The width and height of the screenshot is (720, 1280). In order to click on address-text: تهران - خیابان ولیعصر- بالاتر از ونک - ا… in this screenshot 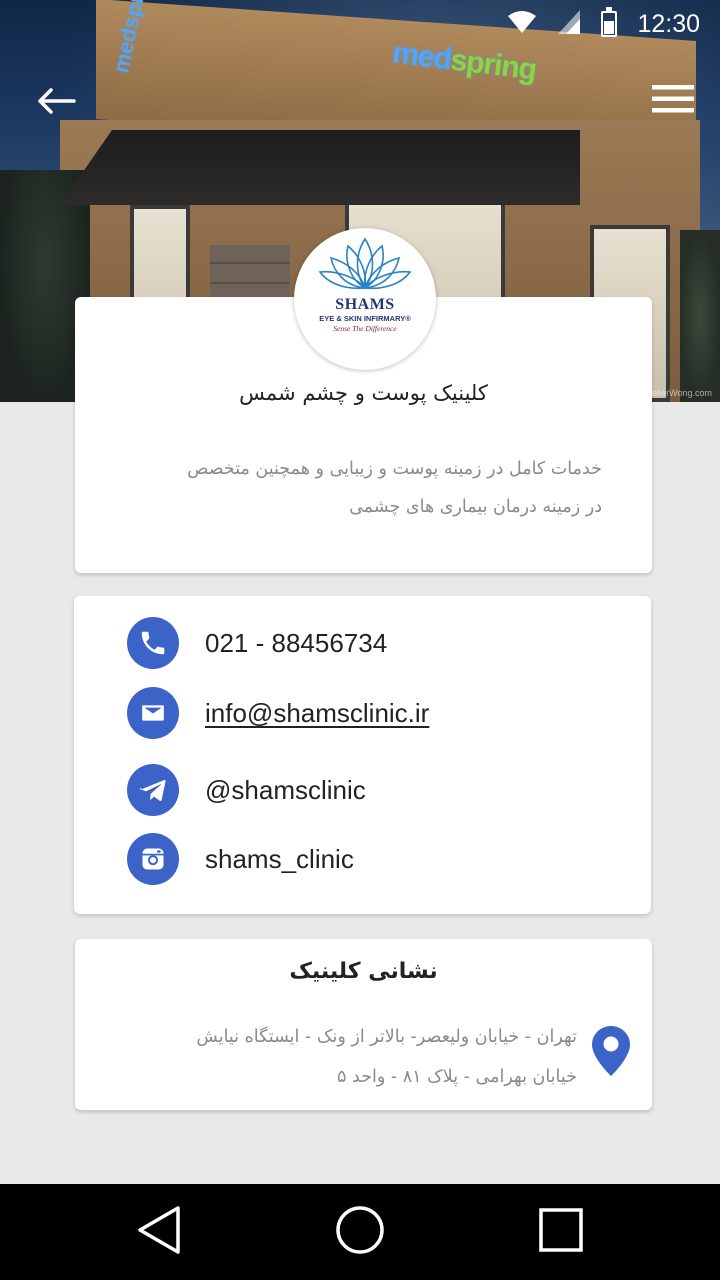, I will do `click(346, 1057)`.